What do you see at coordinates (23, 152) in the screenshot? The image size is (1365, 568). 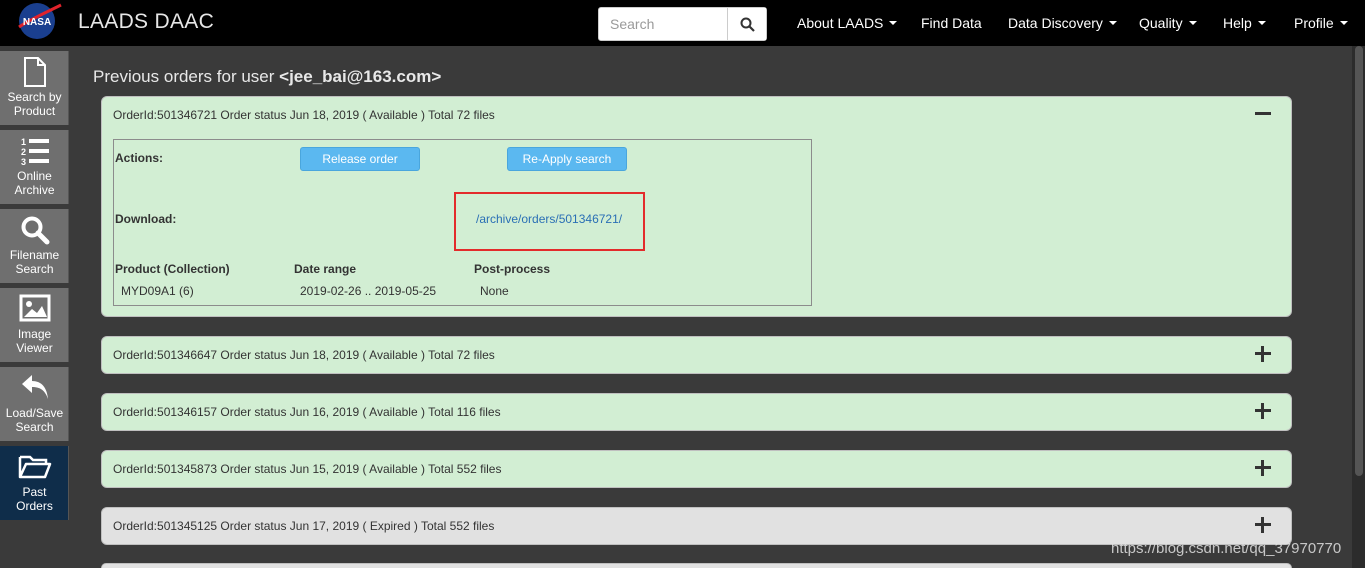 I see `svg-text: 2` at bounding box center [23, 152].